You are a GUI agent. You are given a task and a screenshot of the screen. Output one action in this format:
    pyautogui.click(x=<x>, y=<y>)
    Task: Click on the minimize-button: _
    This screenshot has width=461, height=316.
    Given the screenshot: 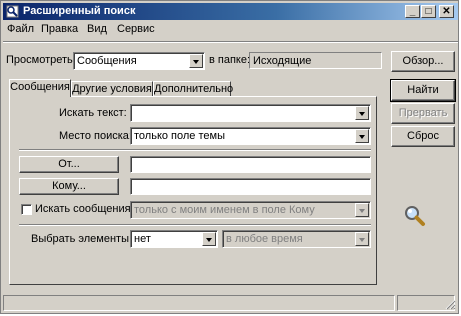 What is the action you would take?
    pyautogui.click(x=412, y=11)
    